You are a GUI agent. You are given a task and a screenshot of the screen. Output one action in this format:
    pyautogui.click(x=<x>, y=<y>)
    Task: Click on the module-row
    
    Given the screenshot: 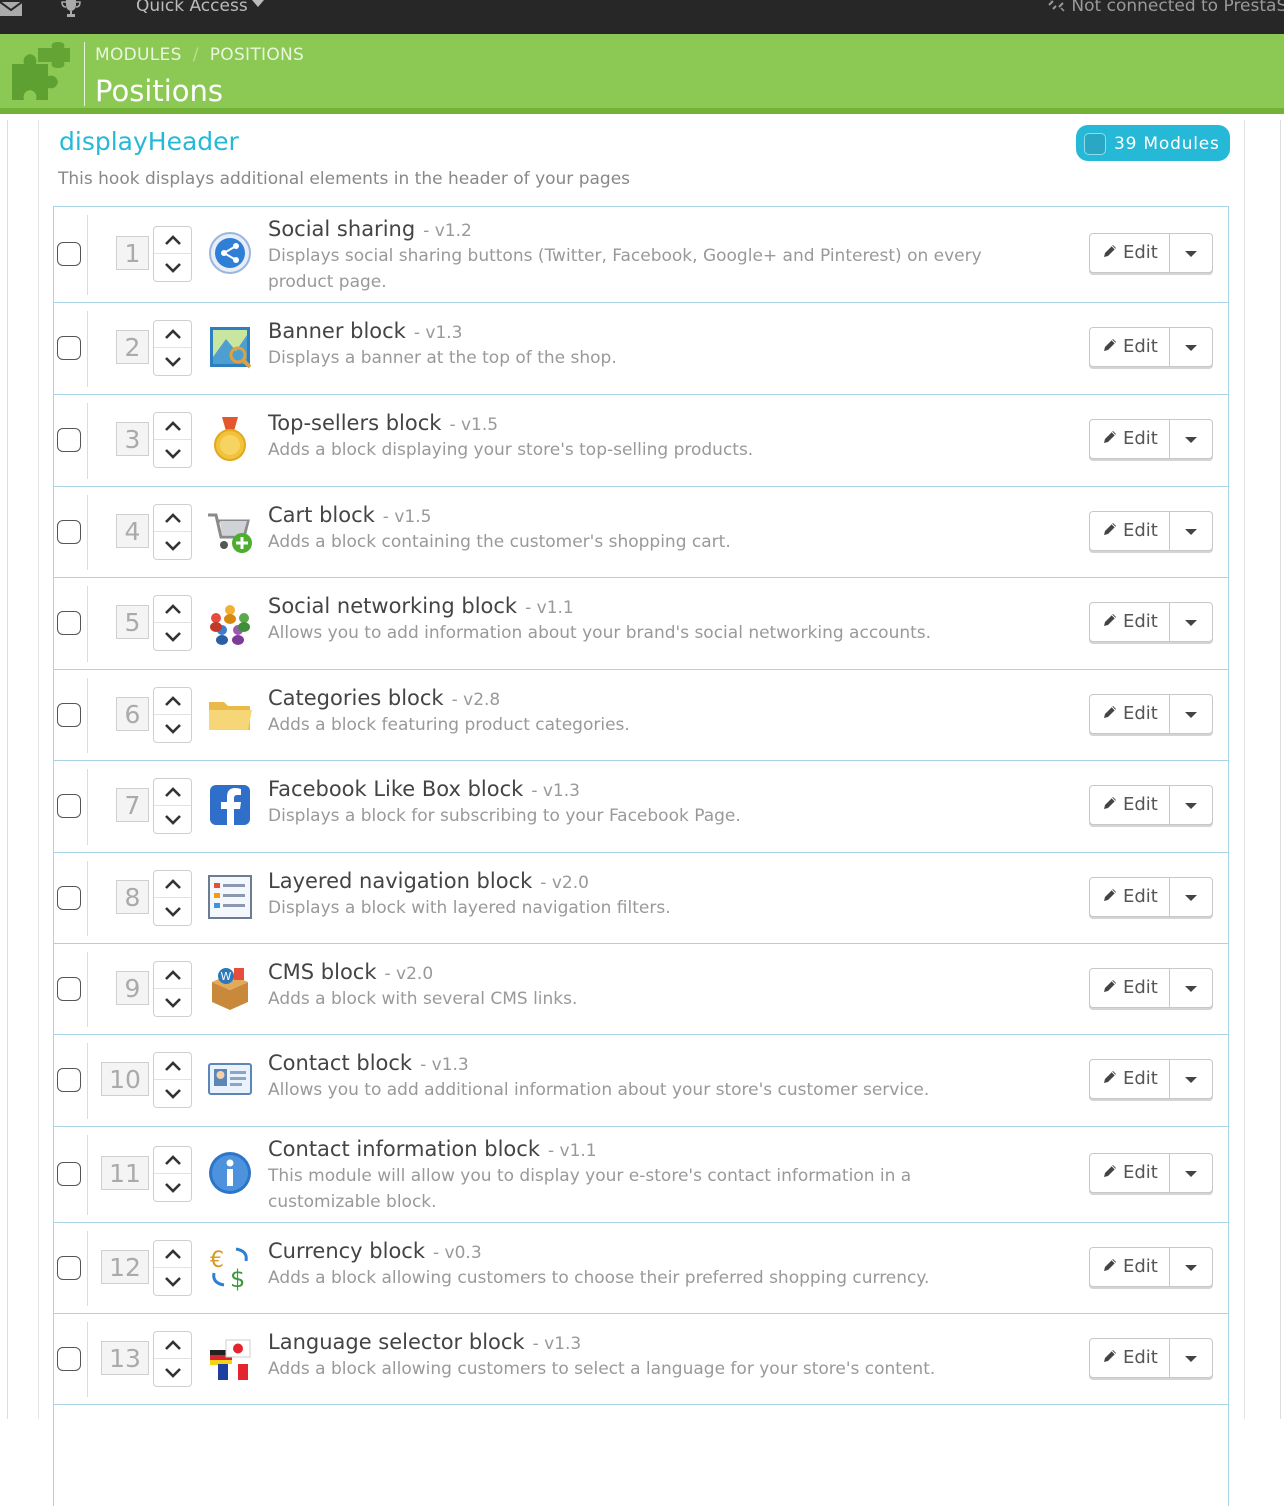 What is the action you would take?
    pyautogui.click(x=641, y=1419)
    